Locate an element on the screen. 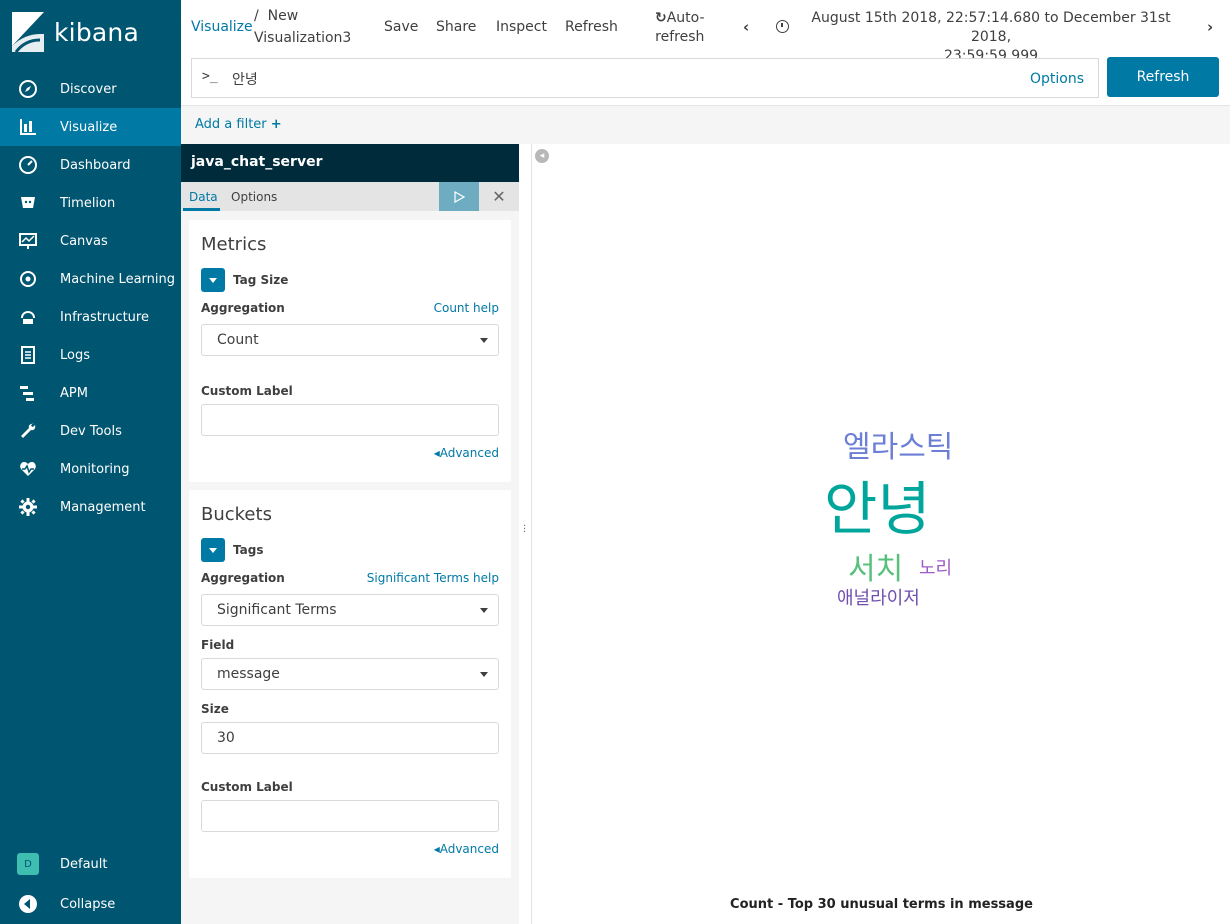 The width and height of the screenshot is (1230, 924). close-icon: ✕ is located at coordinates (499, 196).